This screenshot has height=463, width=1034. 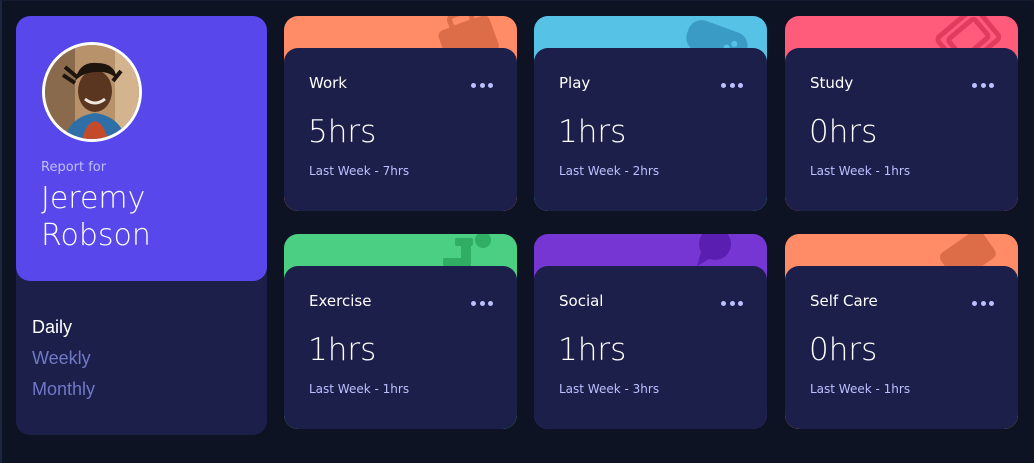 I want to click on user-name: Jeremy Robson, so click(x=96, y=217).